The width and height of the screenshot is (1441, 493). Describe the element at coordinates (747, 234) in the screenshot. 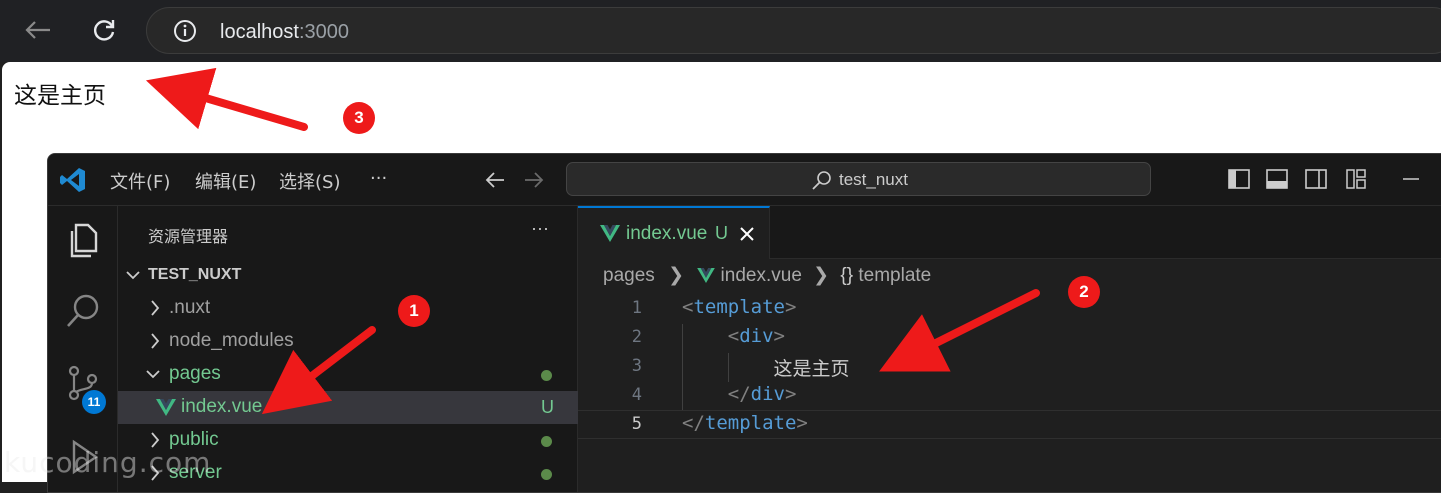

I see `close-icon` at that location.